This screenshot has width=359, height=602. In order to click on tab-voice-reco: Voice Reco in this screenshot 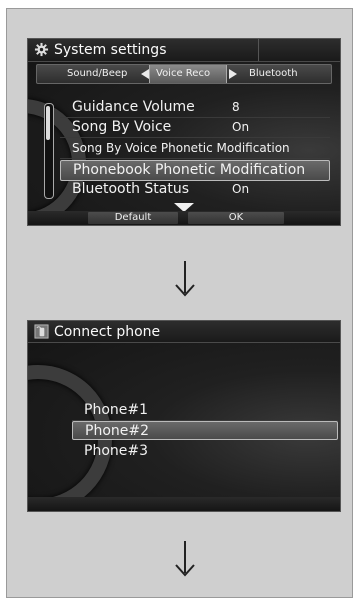, I will do `click(188, 74)`.